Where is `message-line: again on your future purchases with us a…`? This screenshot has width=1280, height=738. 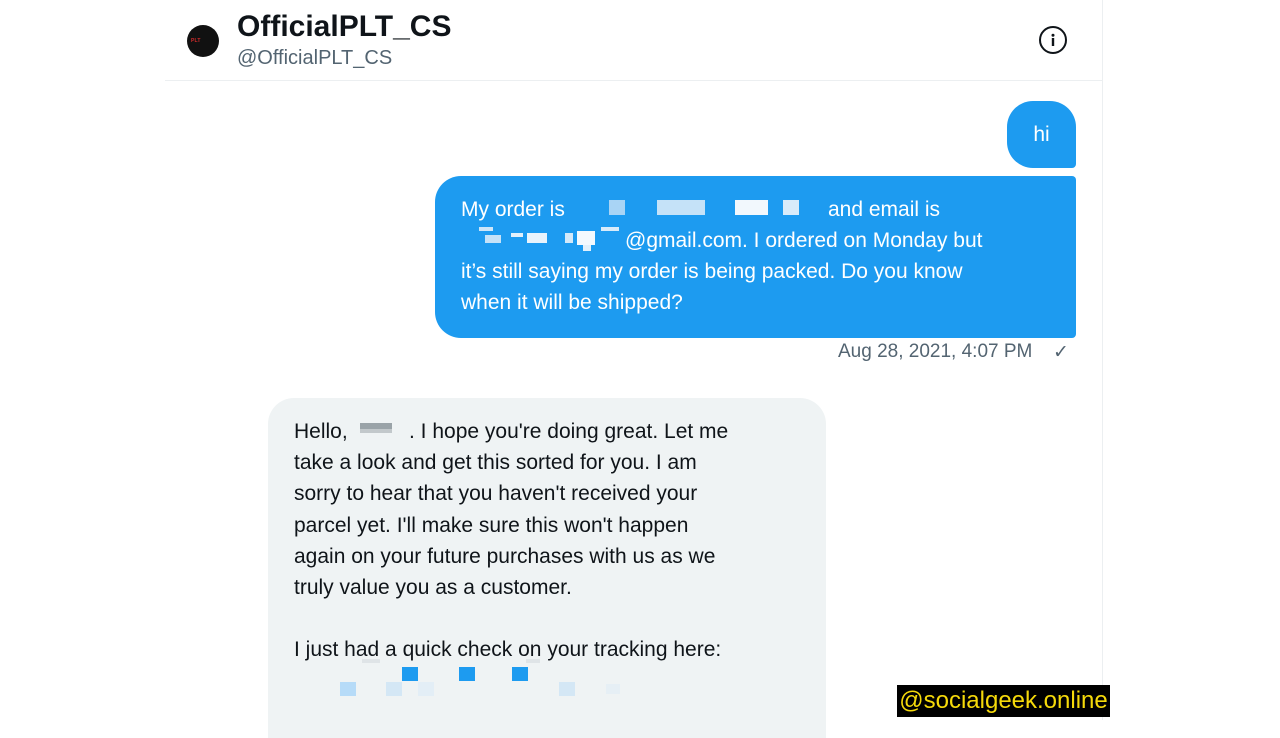 message-line: again on your future purchases with us a… is located at coordinates (505, 556).